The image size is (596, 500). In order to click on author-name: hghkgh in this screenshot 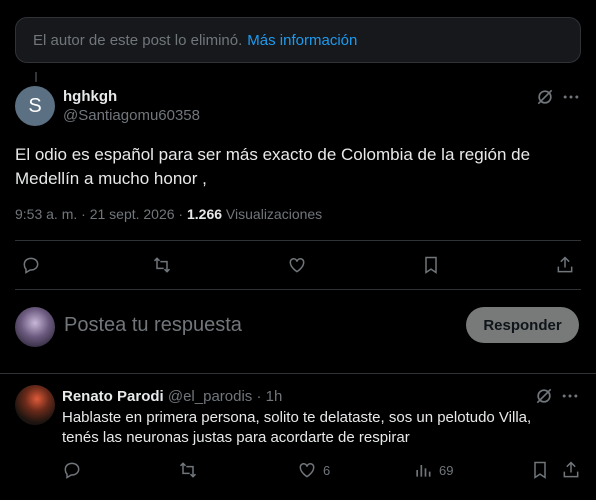, I will do `click(90, 96)`.